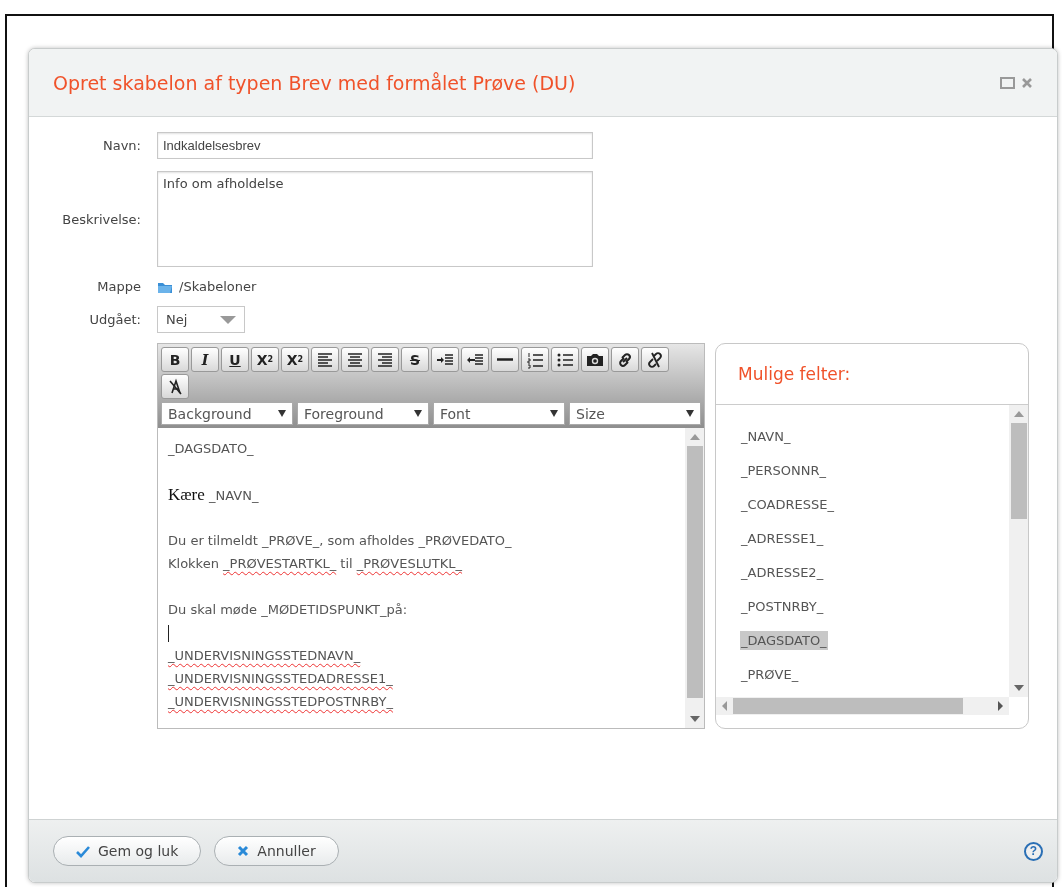  I want to click on align-right-icon, so click(385, 359).